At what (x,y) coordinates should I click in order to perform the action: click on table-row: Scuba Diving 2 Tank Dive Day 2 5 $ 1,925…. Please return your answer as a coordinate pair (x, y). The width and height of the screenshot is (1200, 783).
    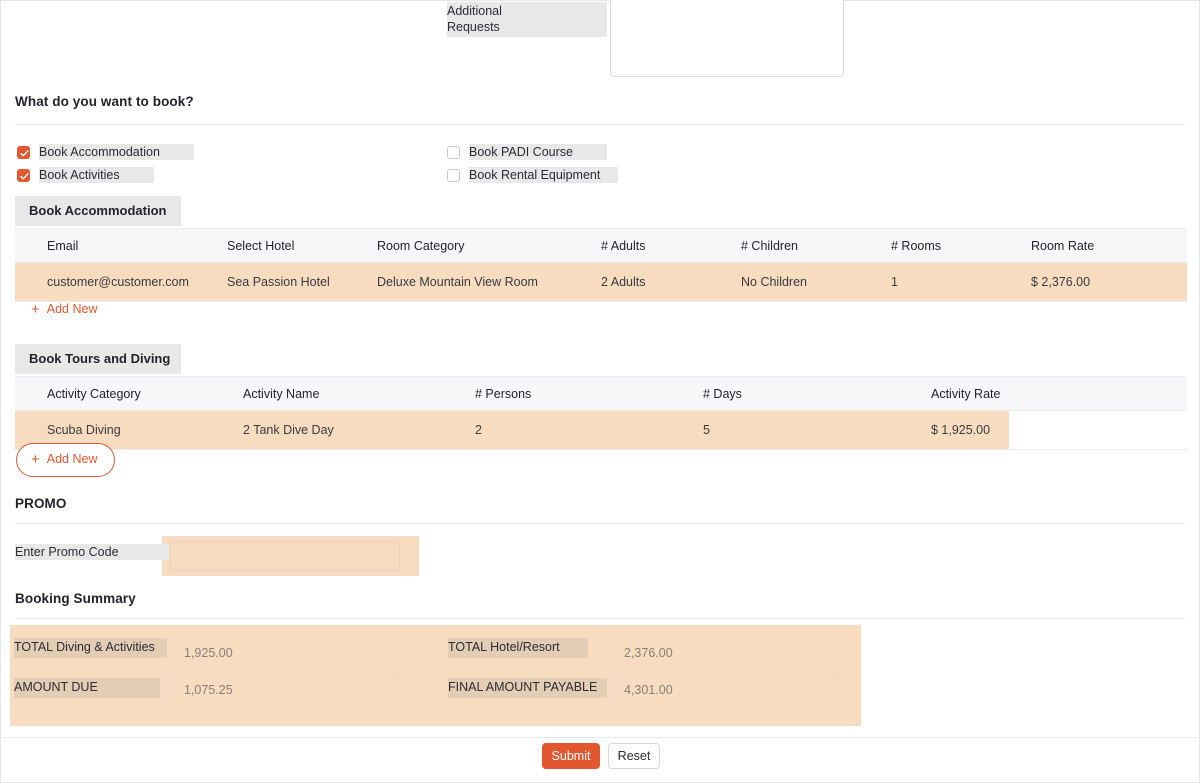
    Looking at the image, I should click on (601, 430).